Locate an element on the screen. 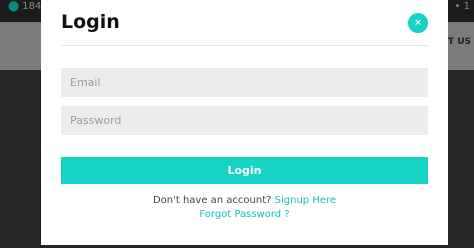 The image size is (474, 248). close-icon: × is located at coordinates (418, 23).